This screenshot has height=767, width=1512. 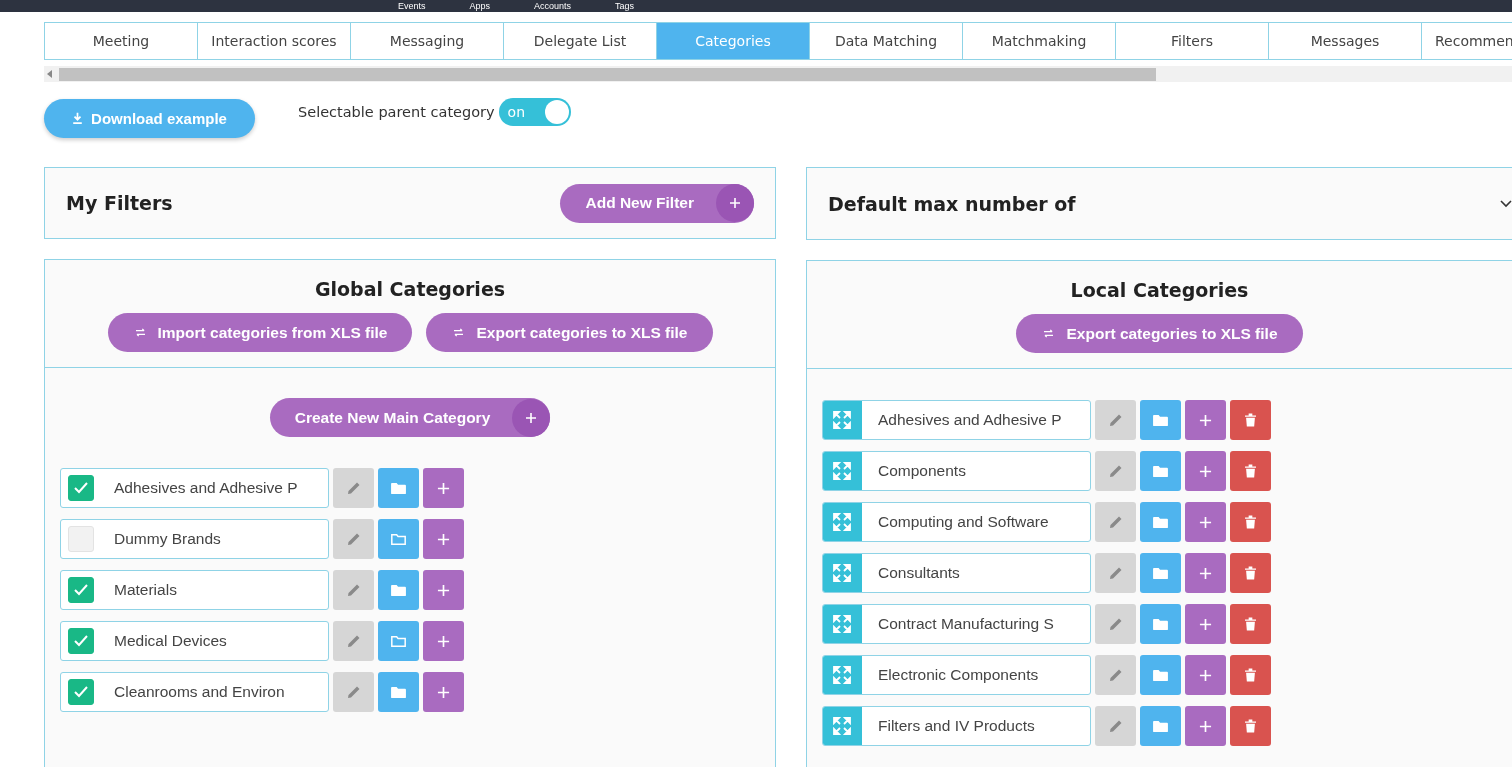 I want to click on xls-button: Import categories from XLS file, so click(x=260, y=332).